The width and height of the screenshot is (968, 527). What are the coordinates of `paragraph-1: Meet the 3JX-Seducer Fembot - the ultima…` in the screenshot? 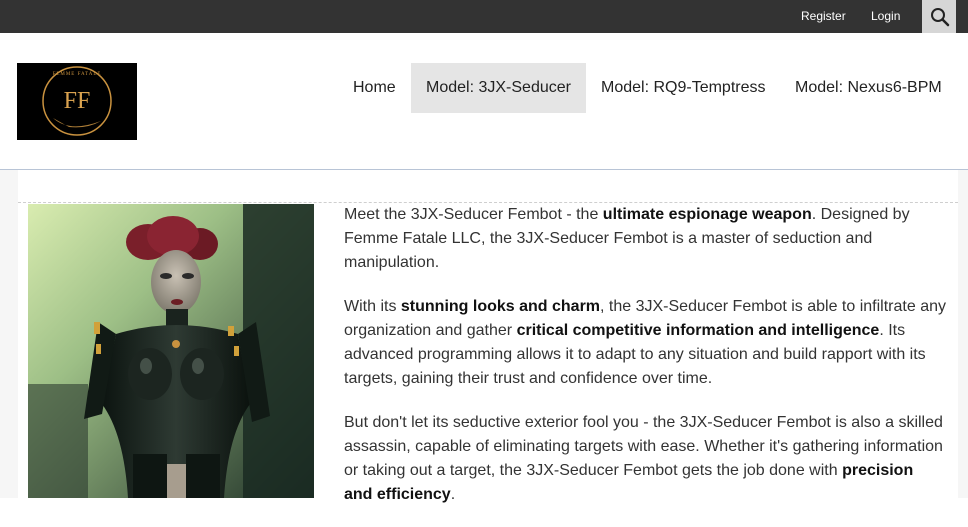 It's located at (645, 239).